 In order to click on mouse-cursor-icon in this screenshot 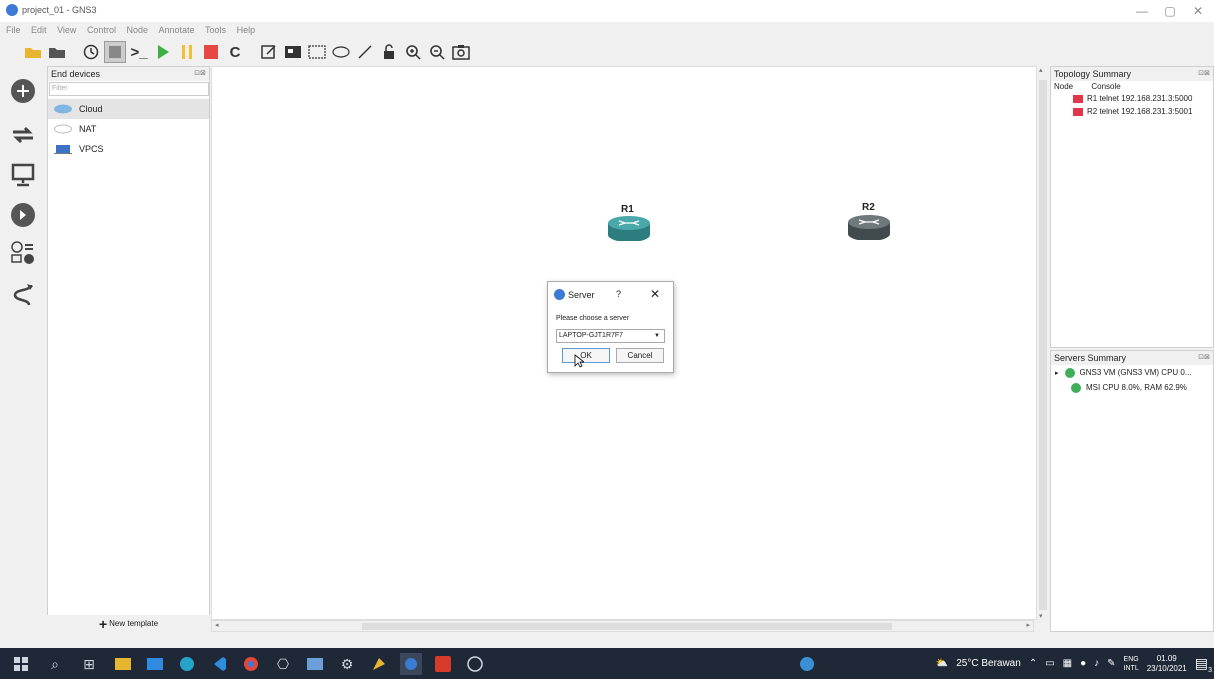, I will do `click(579, 361)`.